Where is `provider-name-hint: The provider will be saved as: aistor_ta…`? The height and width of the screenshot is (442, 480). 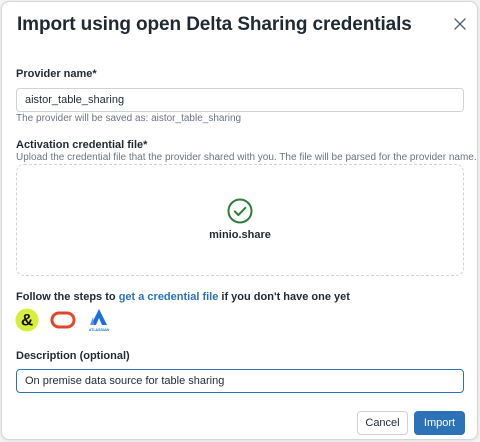
provider-name-hint: The provider will be saved as: aistor_ta… is located at coordinates (129, 118).